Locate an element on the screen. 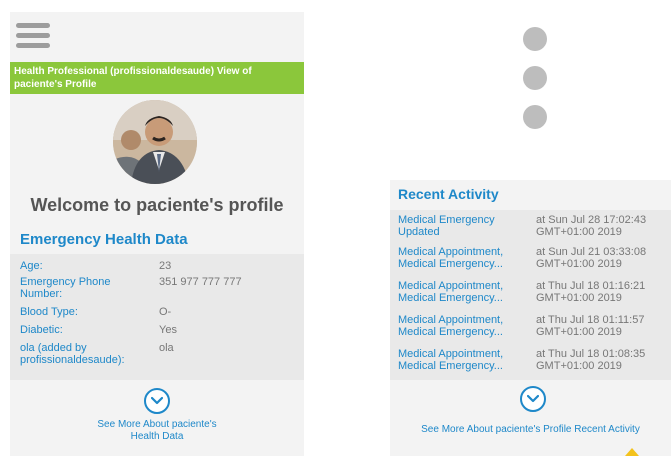  page-title: Welcome to paciente's profile is located at coordinates (157, 205).